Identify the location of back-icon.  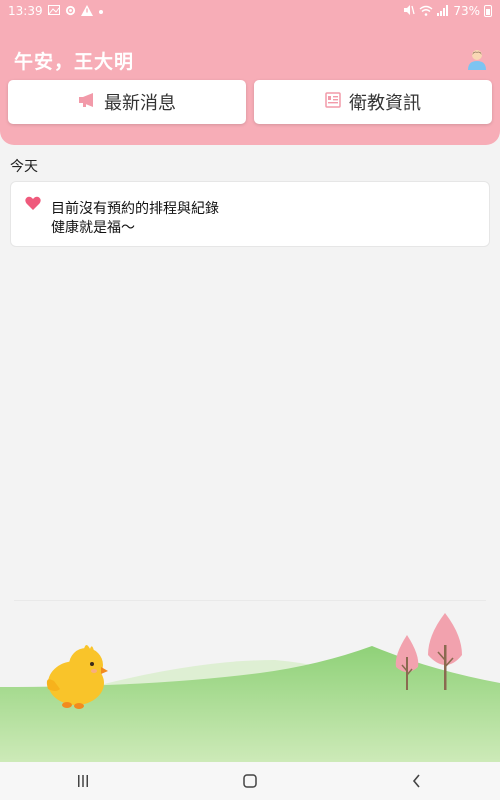
(417, 781).